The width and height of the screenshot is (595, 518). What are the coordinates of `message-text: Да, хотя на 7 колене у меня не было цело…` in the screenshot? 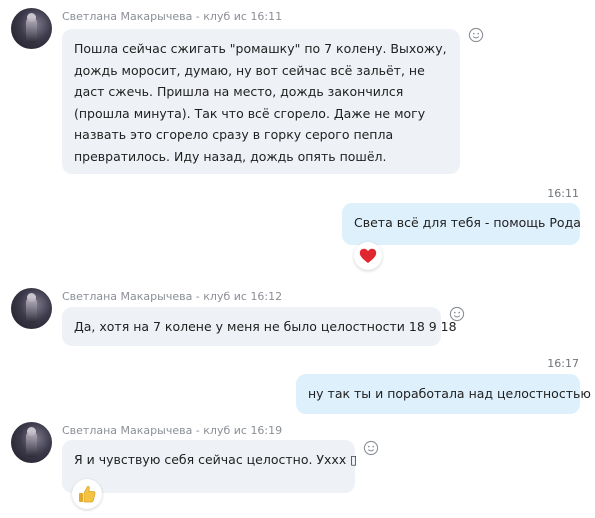 It's located at (265, 326).